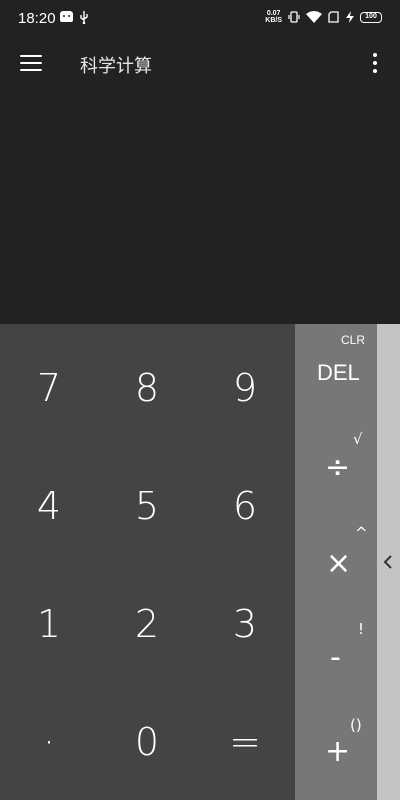 The image size is (400, 800). What do you see at coordinates (37, 18) in the screenshot?
I see `status-time: 18:20` at bounding box center [37, 18].